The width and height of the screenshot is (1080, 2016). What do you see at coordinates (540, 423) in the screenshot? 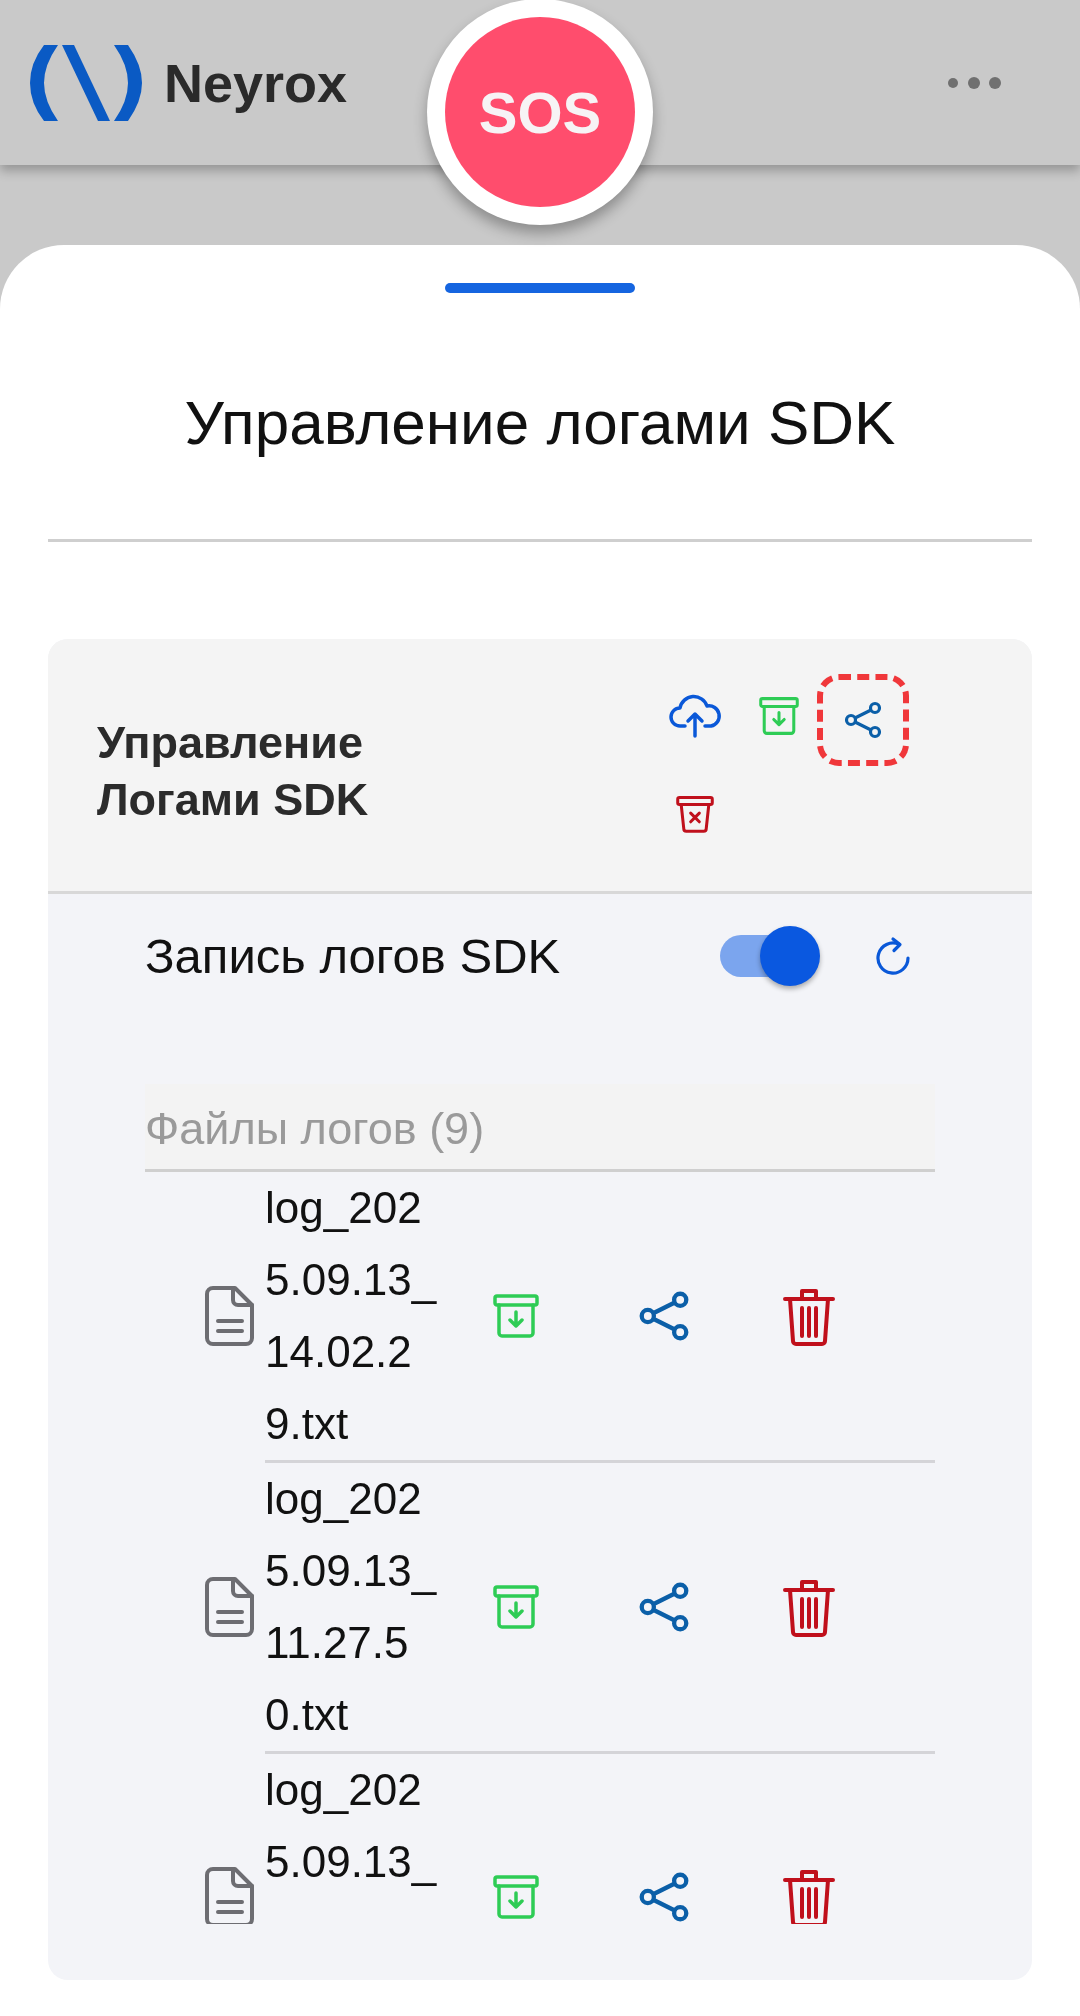
I see `sheet-title: Управление логами SDK` at bounding box center [540, 423].